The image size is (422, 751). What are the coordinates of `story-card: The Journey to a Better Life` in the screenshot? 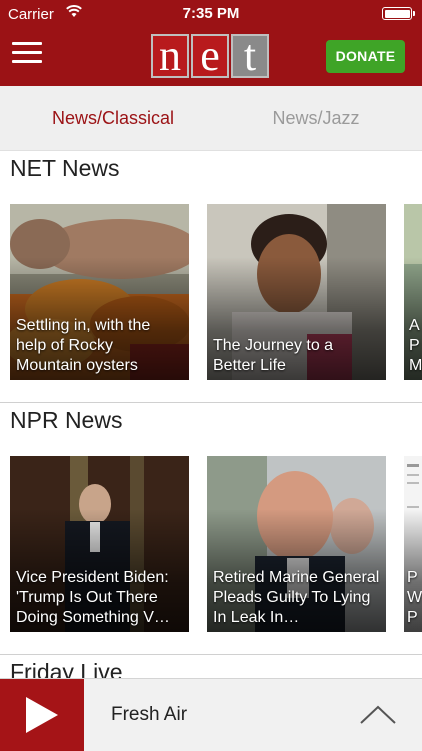 It's located at (296, 292).